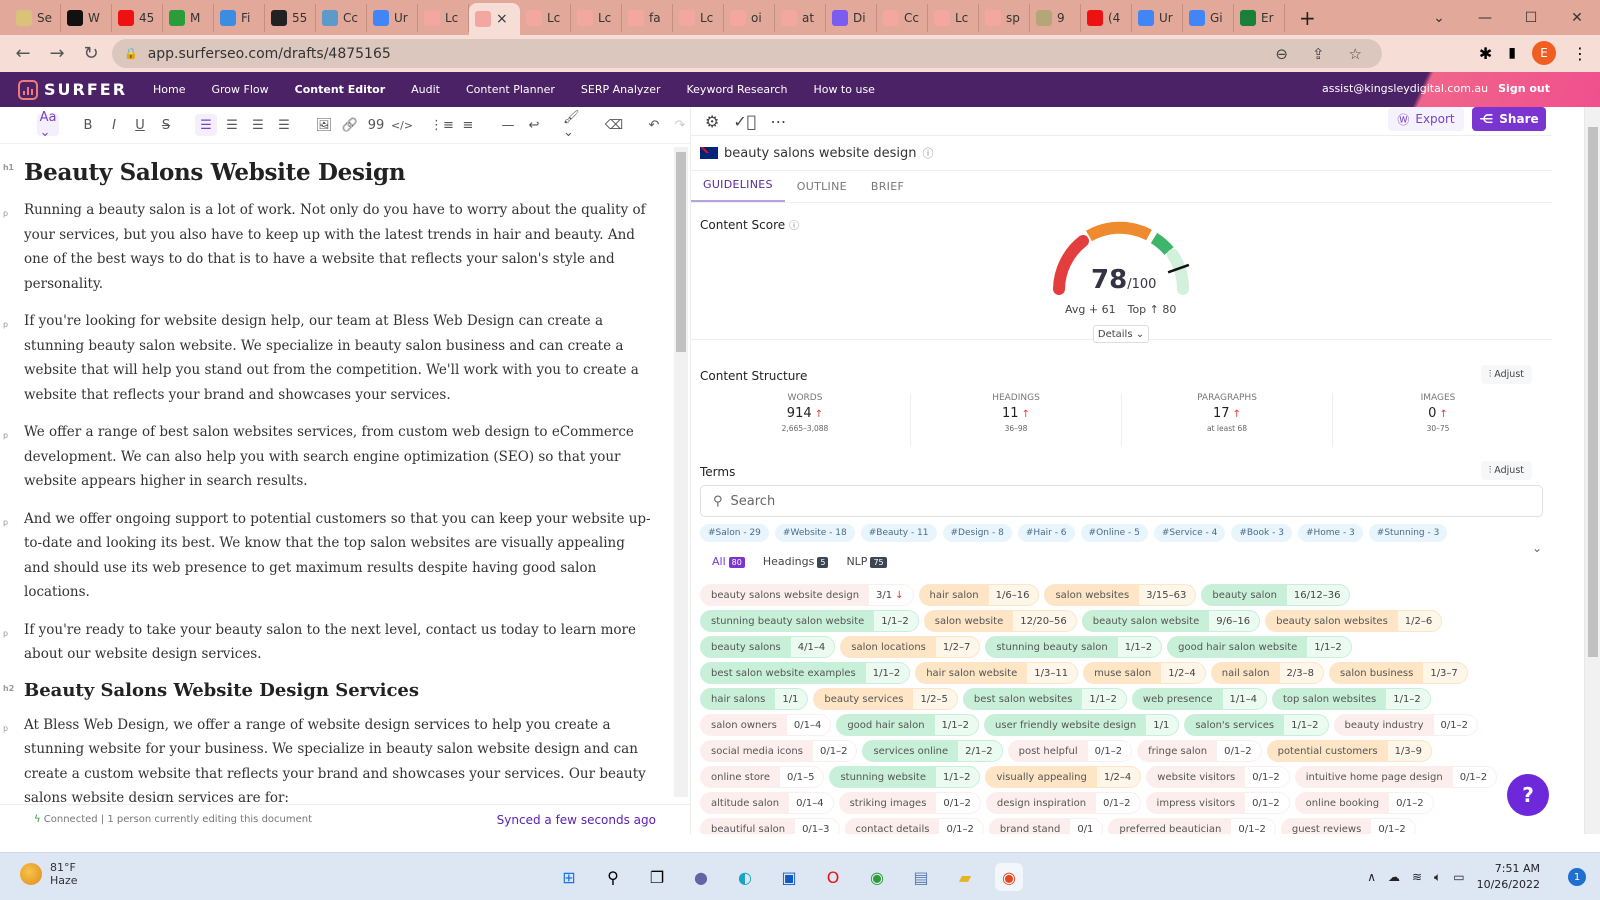 The height and width of the screenshot is (900, 1600). Describe the element at coordinates (284, 125) in the screenshot. I see `align-justify-icon: ☰` at that location.